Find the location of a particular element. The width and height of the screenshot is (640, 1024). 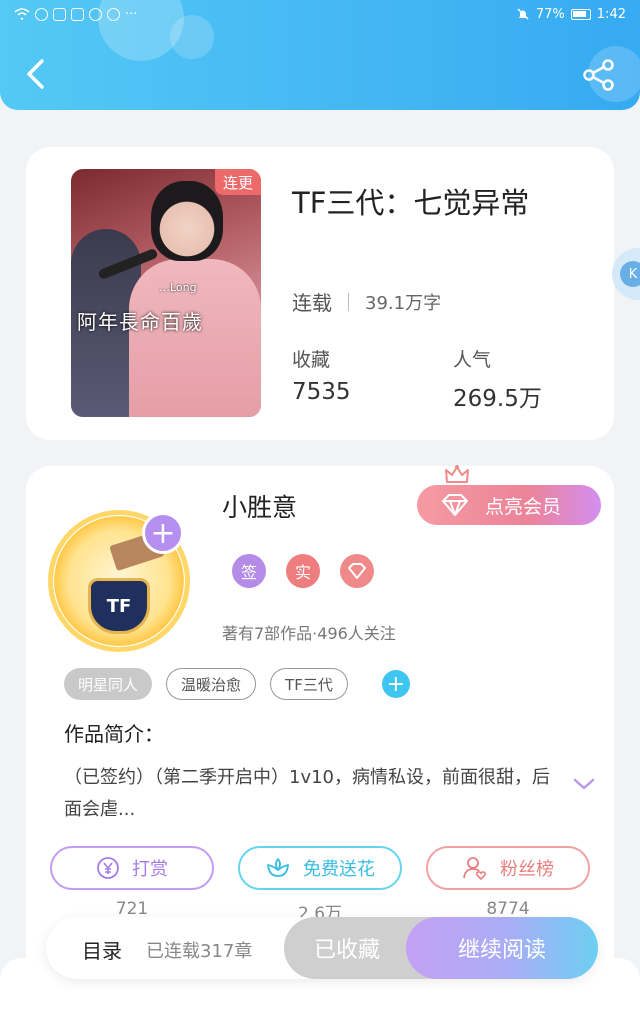

reward-label: 打赏 is located at coordinates (150, 869).